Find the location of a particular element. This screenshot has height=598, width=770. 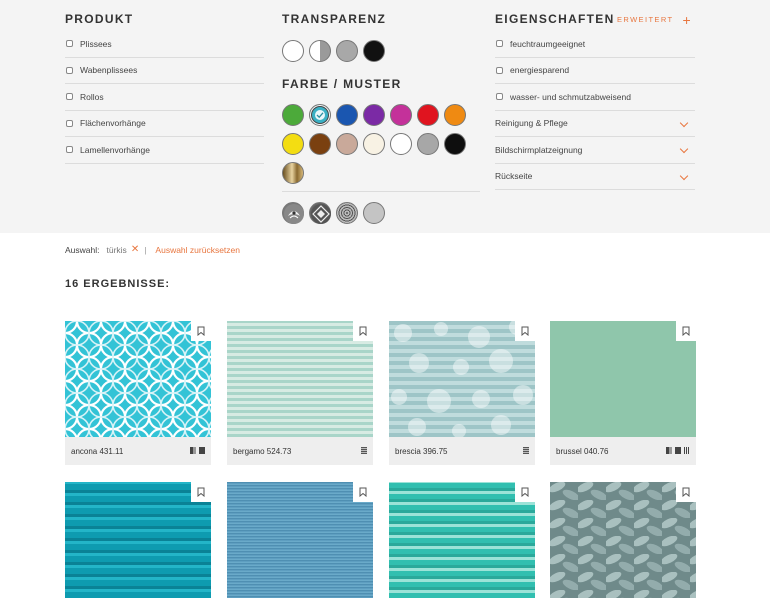

plus-icon: + is located at coordinates (687, 19).